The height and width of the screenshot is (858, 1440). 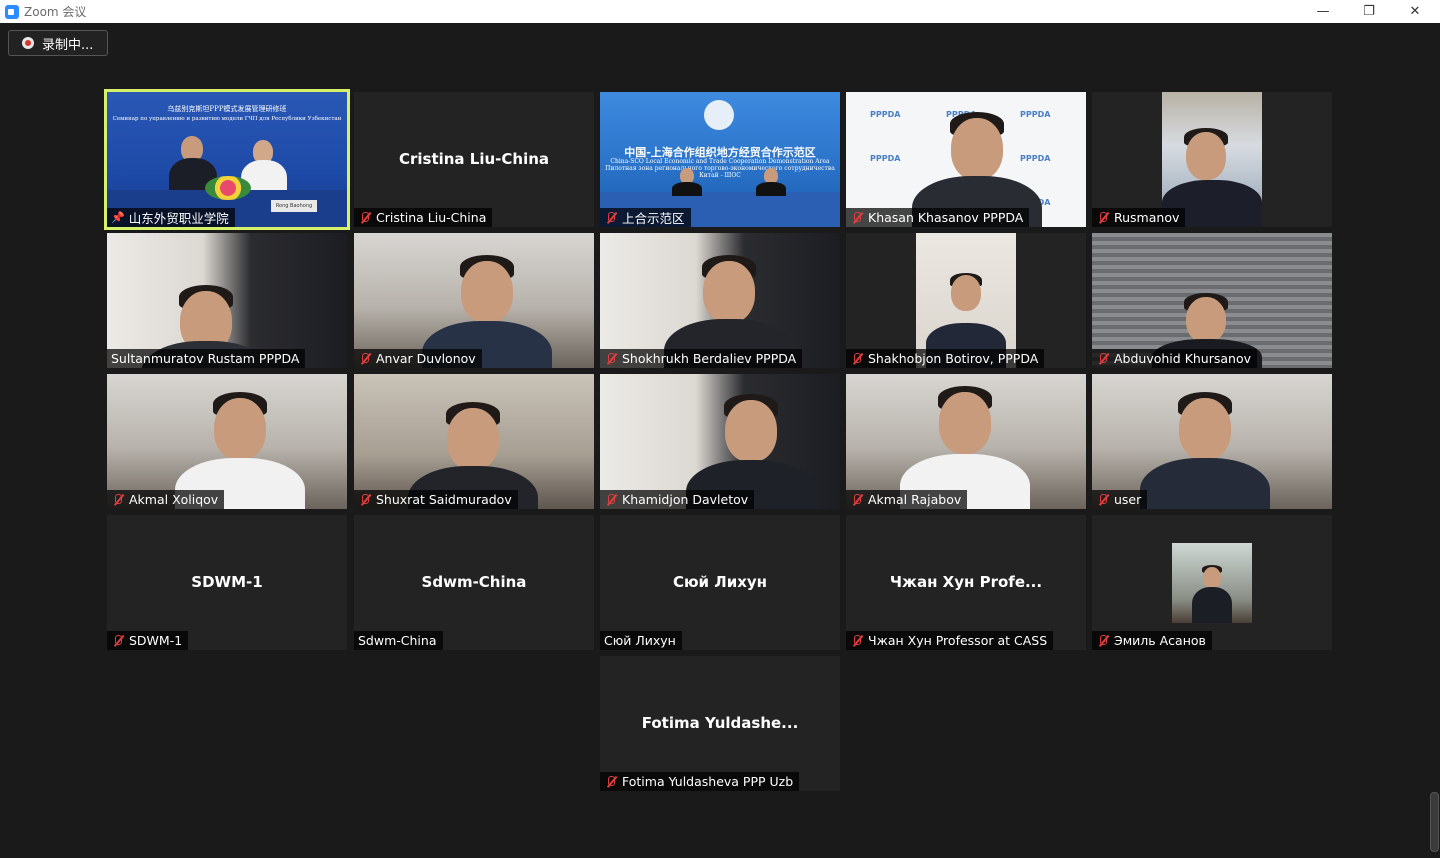 What do you see at coordinates (148, 640) in the screenshot?
I see `participant-nametag: SDWM-1` at bounding box center [148, 640].